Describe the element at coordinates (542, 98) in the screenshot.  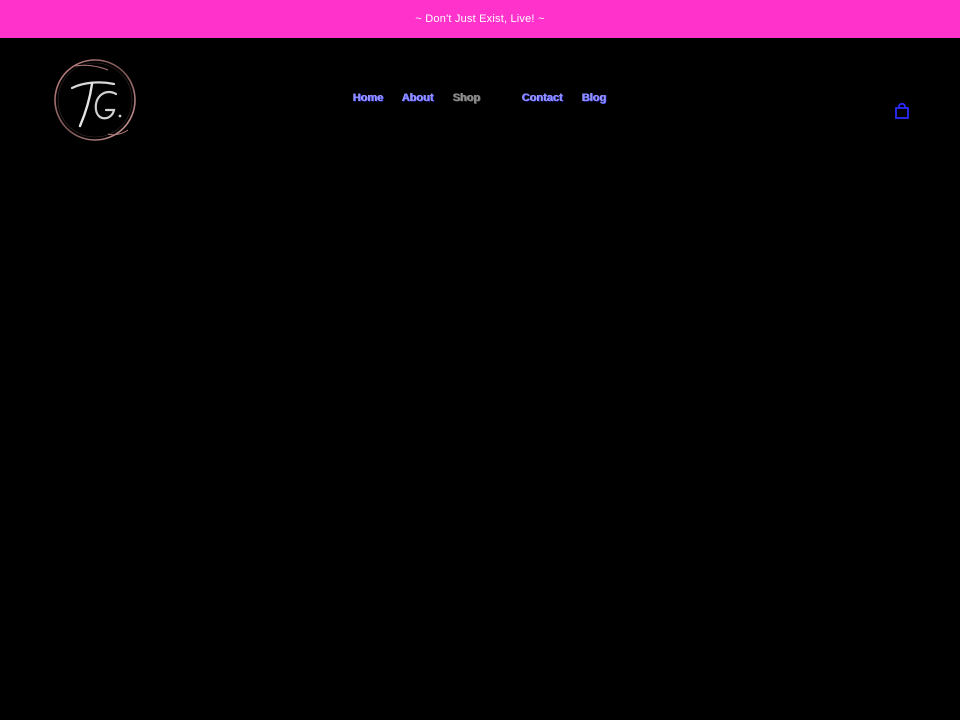
I see `nav-contact: Contact` at that location.